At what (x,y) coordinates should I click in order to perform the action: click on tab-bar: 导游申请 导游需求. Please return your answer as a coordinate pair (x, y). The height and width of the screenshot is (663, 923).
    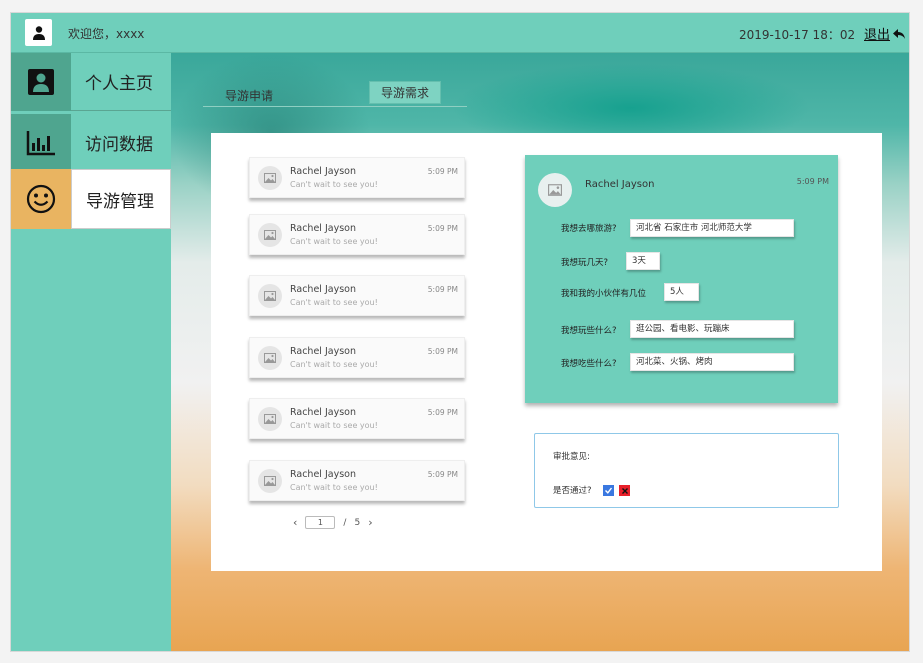
    Looking at the image, I should click on (335, 94).